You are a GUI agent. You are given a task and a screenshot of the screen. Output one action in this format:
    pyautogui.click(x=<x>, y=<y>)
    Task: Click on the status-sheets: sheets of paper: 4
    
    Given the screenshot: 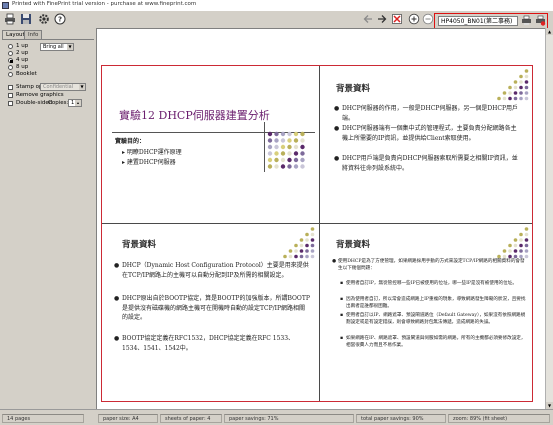 What is the action you would take?
    pyautogui.click(x=191, y=418)
    